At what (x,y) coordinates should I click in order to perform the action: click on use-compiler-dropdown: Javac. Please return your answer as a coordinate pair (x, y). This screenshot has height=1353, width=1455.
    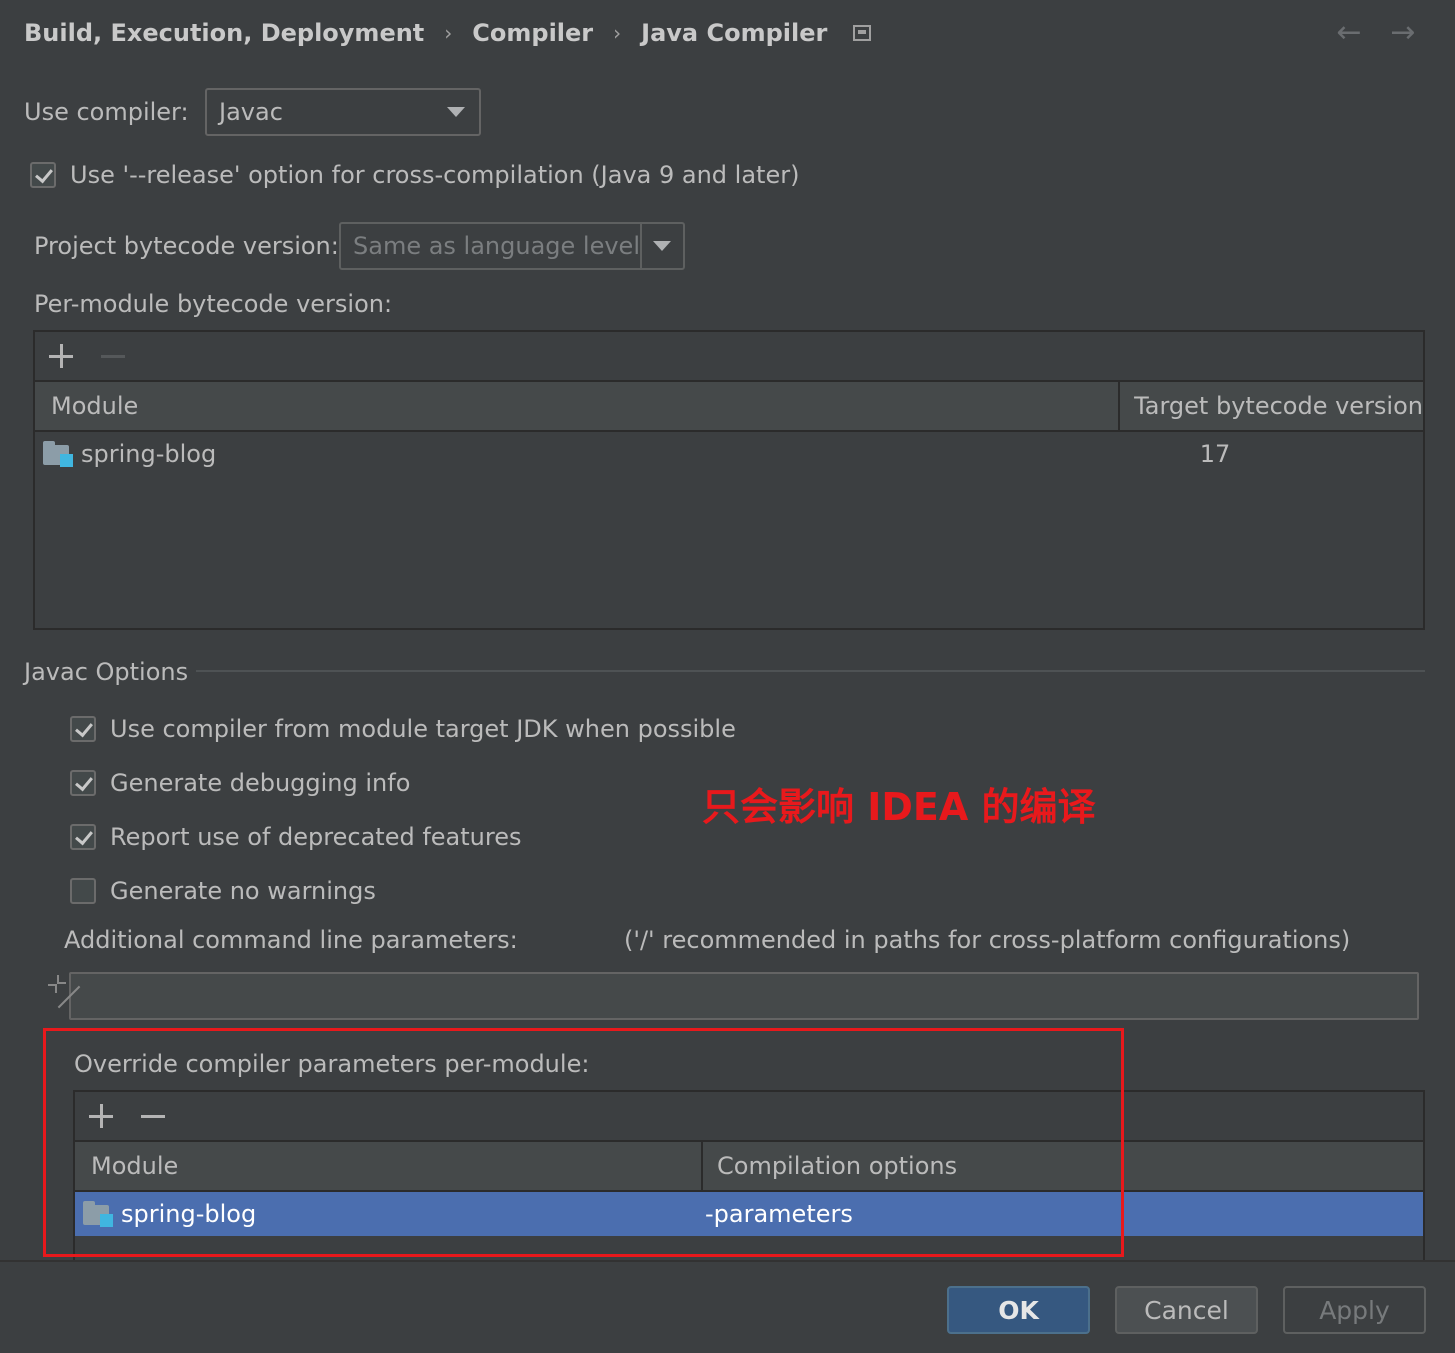
    Looking at the image, I should click on (343, 112).